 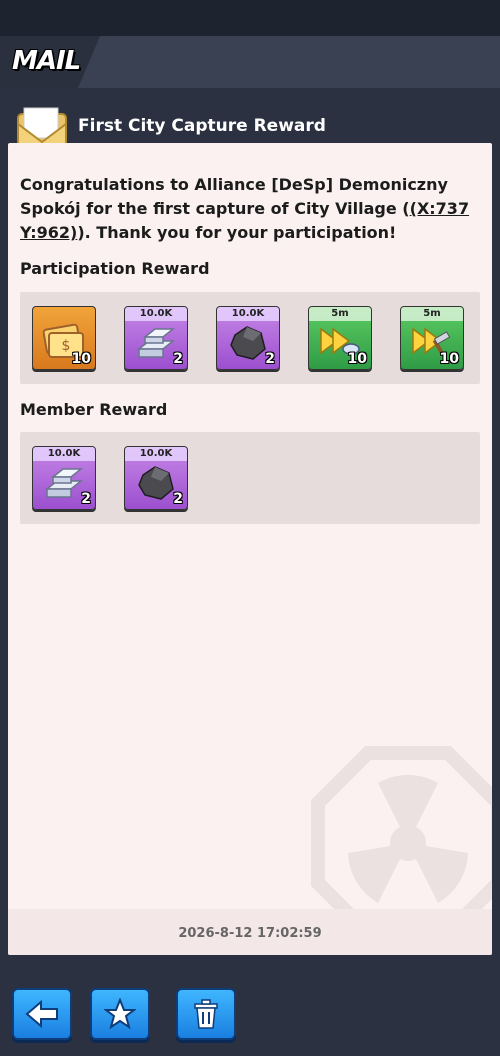 I want to click on message-text-2: ). Thank you for your participation!, so click(x=237, y=232).